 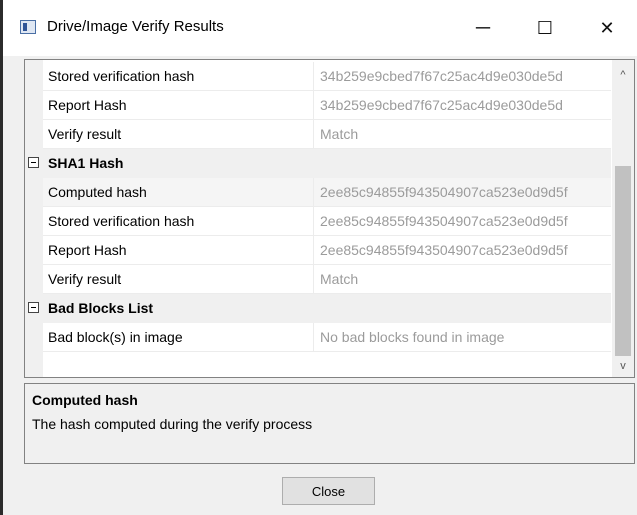 I want to click on left-window-edge, so click(x=1, y=257).